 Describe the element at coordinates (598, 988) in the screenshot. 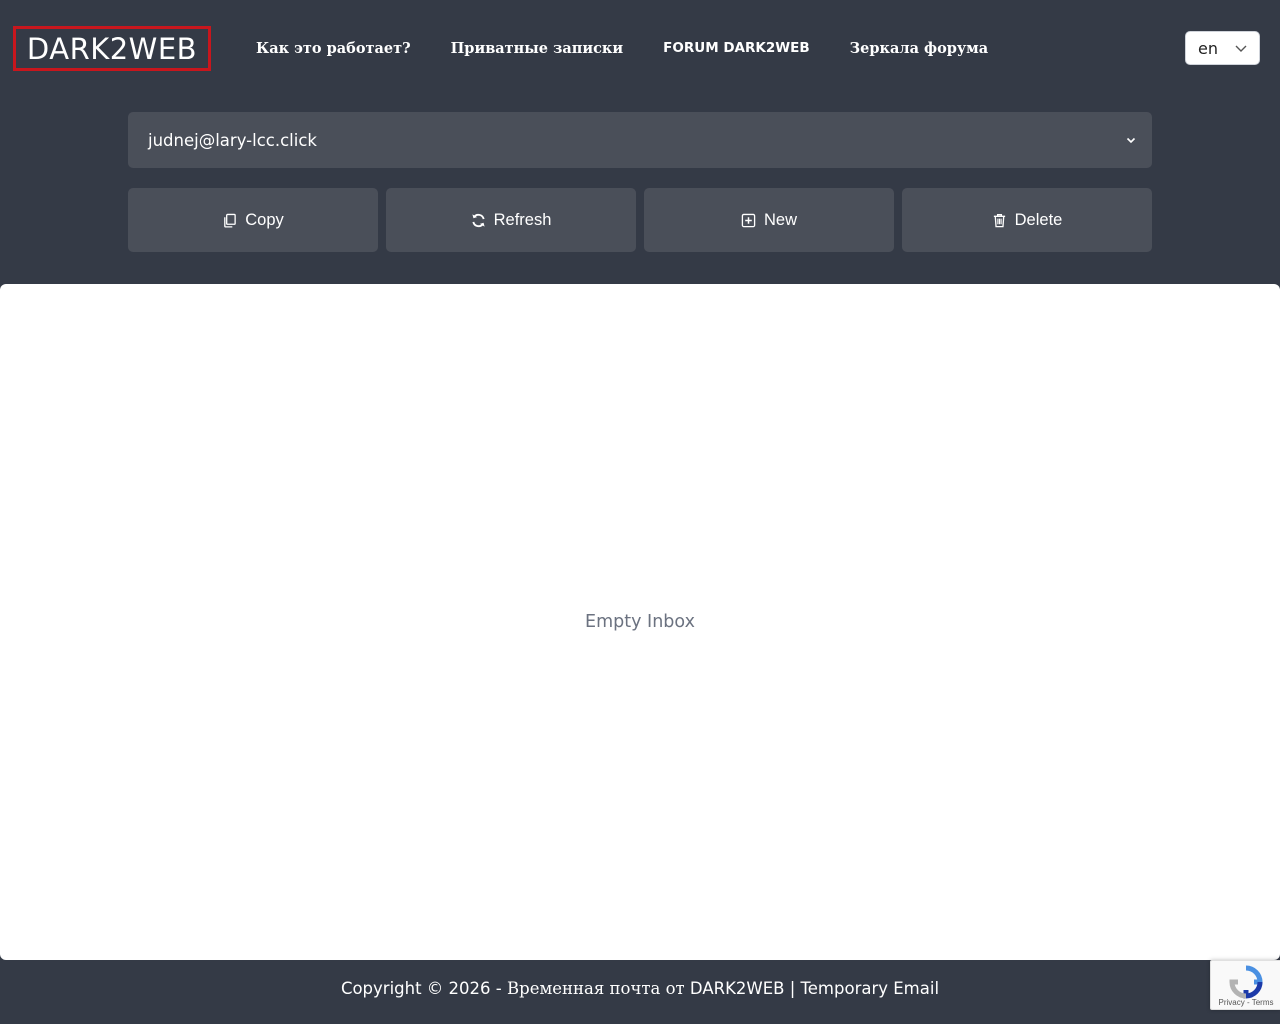

I see `footer-ru-text: Временная почта от` at that location.